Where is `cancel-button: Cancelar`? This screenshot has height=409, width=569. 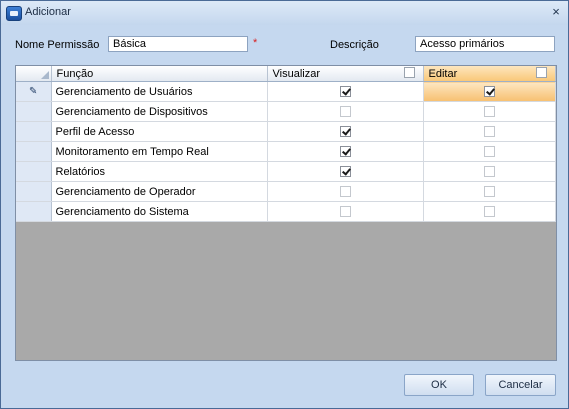
cancel-button: Cancelar is located at coordinates (520, 385).